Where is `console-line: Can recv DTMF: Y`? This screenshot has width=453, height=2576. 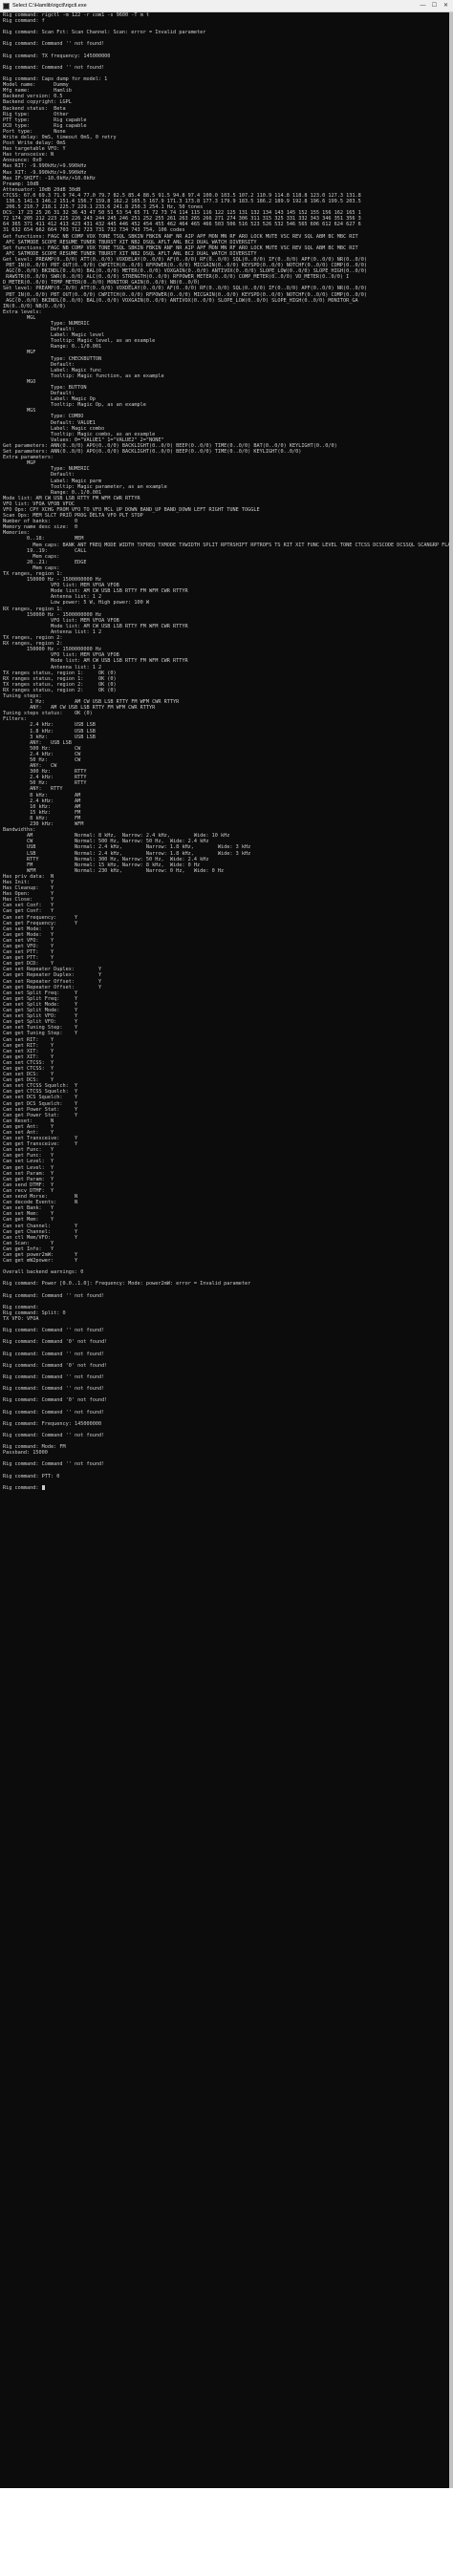 console-line: Can recv DTMF: Y is located at coordinates (28, 1190).